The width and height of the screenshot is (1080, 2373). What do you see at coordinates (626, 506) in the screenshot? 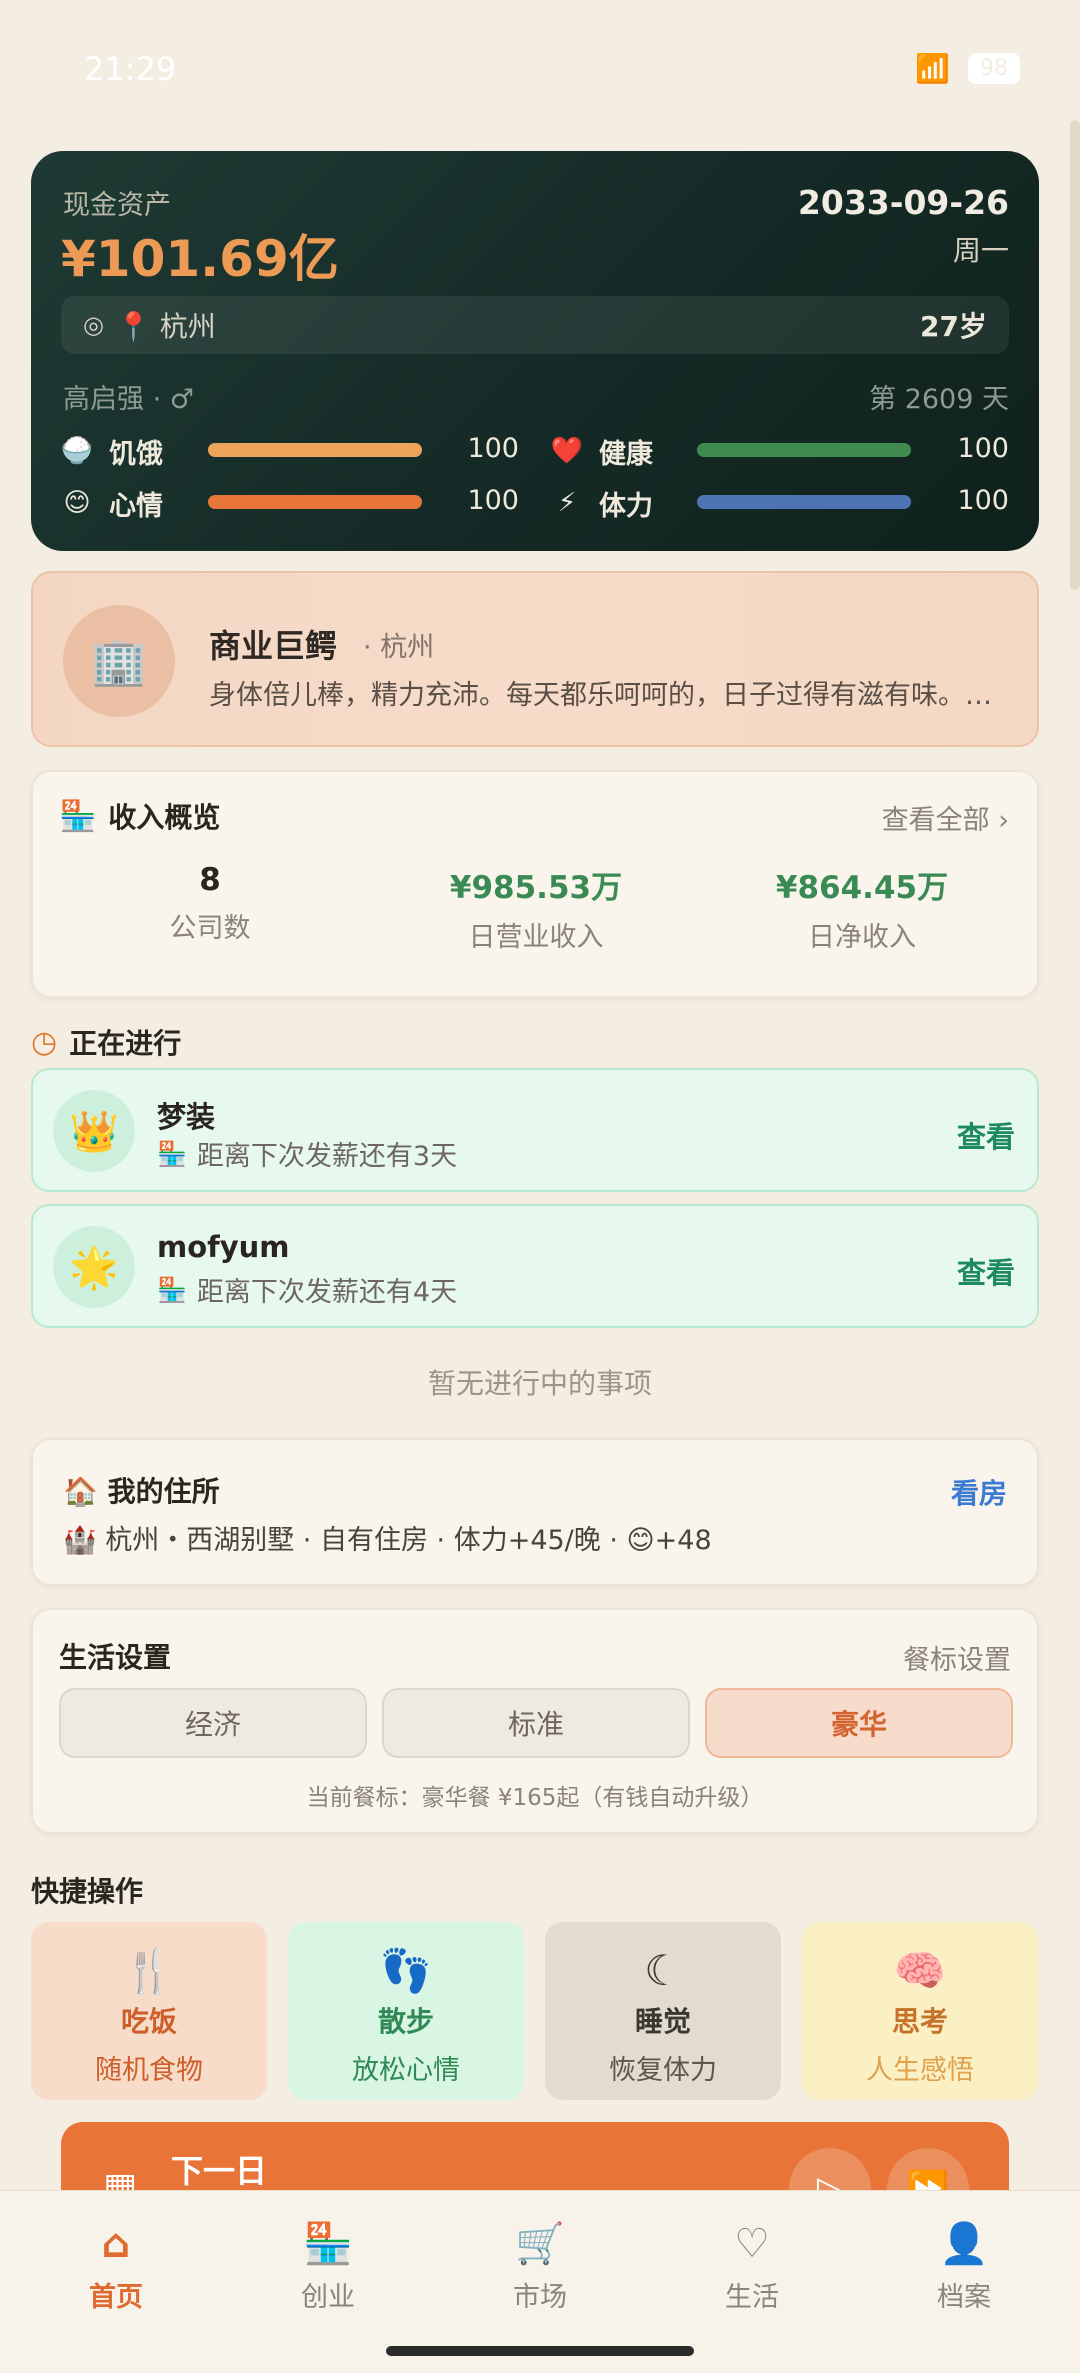
I see `stat-label: 体力` at bounding box center [626, 506].